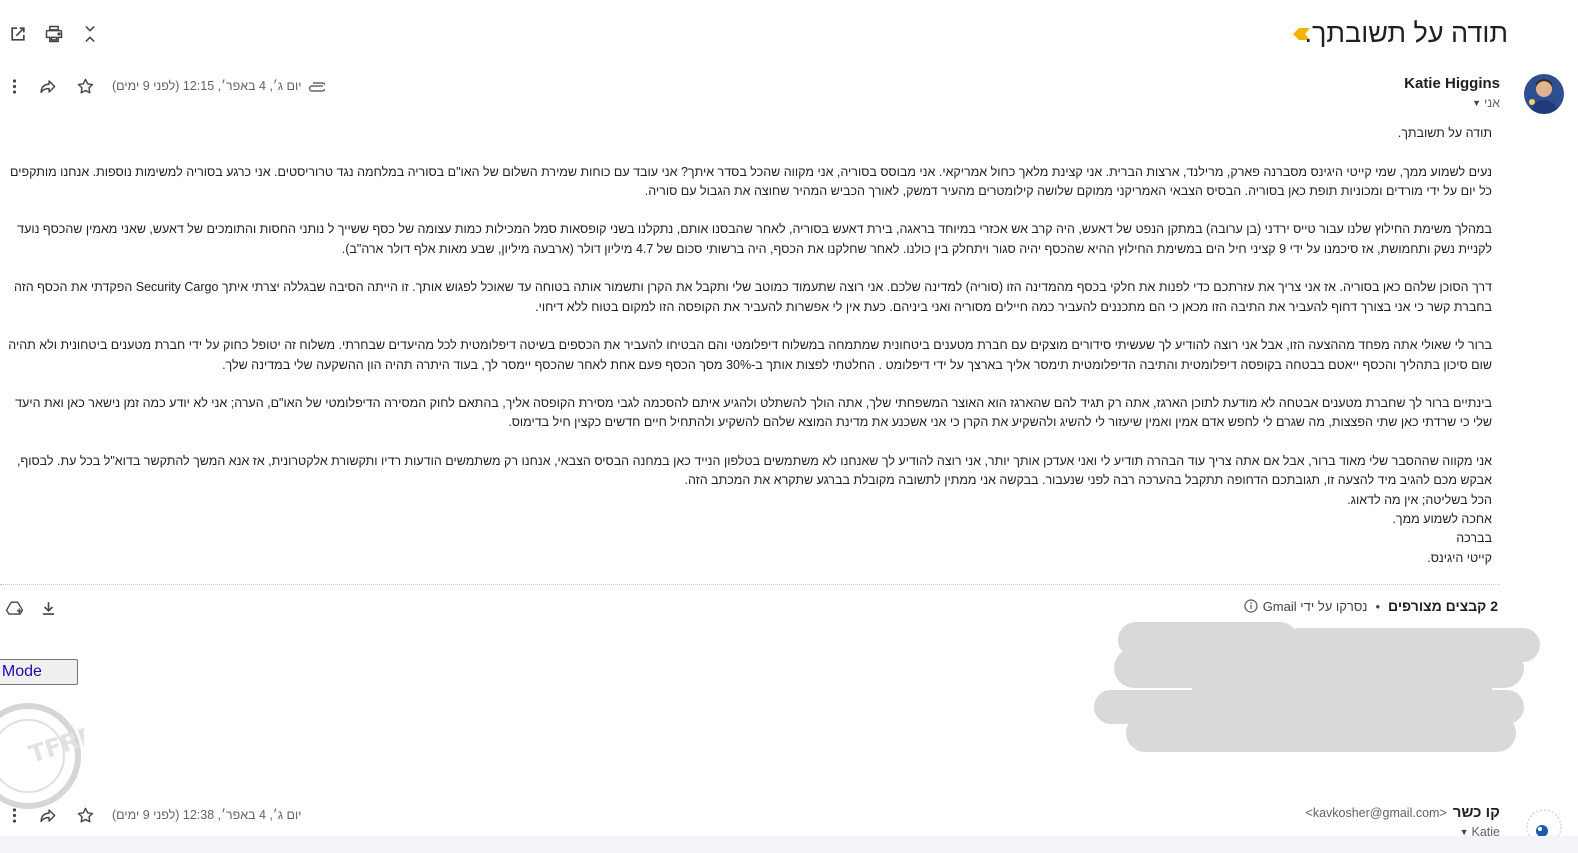 Image resolution: width=1578 pixels, height=853 pixels. What do you see at coordinates (1442, 518) in the screenshot?
I see `body-paragraph: אחכה לשמוע ממך.` at bounding box center [1442, 518].